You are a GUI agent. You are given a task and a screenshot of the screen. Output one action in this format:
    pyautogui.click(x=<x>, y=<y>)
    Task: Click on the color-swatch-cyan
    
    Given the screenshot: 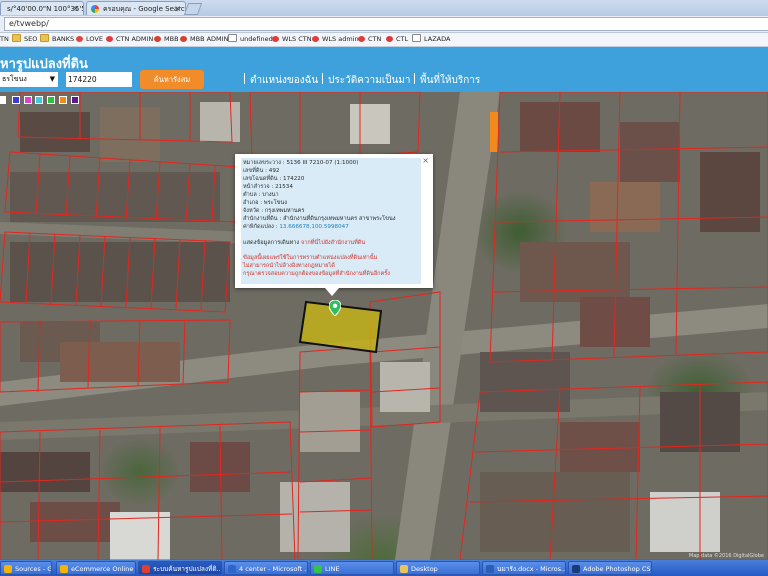 What is the action you would take?
    pyautogui.click(x=39, y=100)
    